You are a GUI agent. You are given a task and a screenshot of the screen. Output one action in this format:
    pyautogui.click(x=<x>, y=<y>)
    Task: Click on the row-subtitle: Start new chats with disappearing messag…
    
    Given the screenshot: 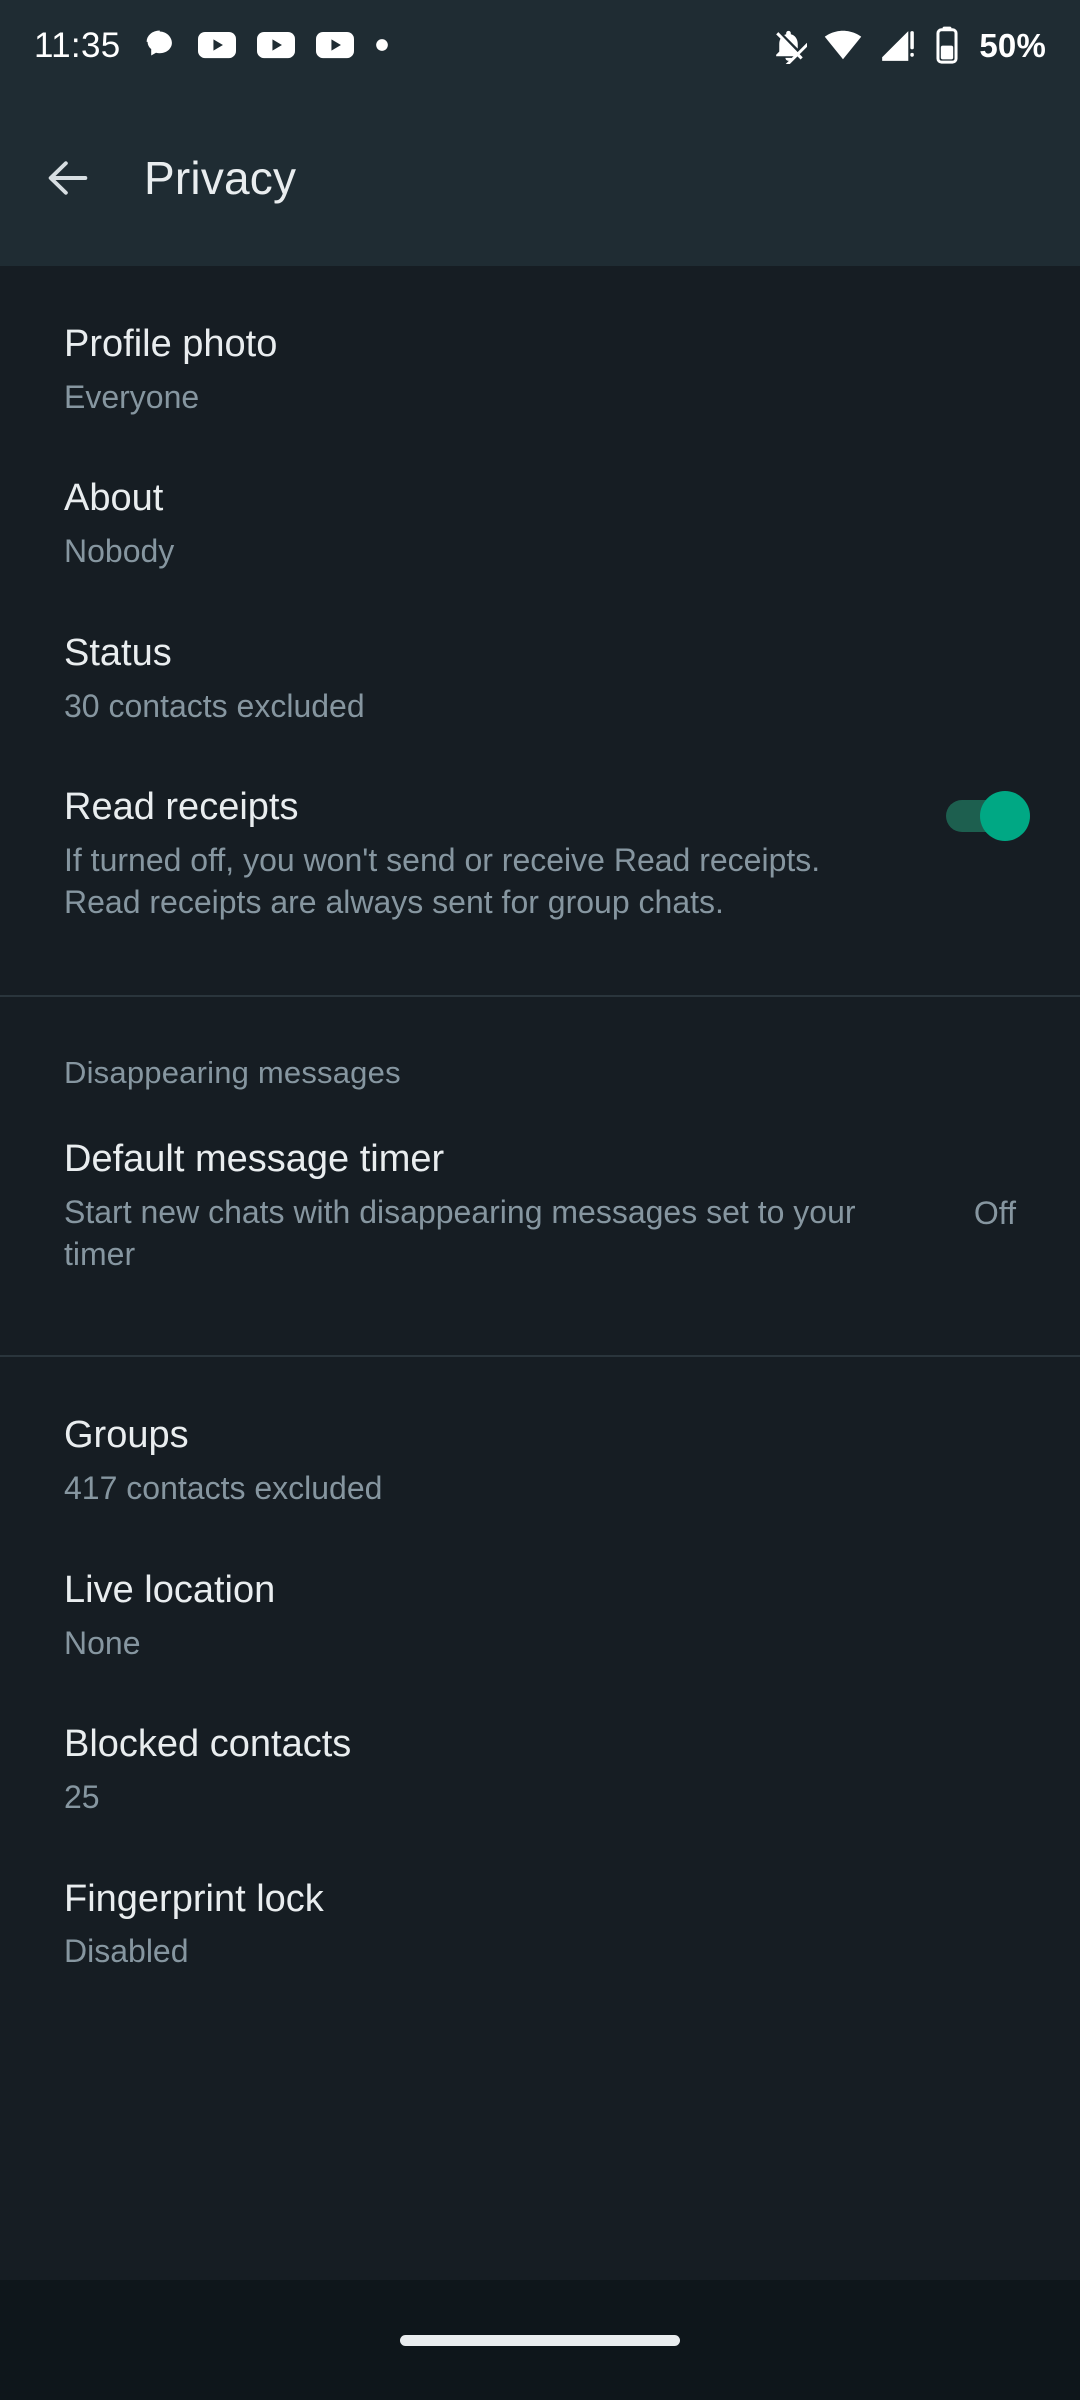 What is the action you would take?
    pyautogui.click(x=460, y=1233)
    